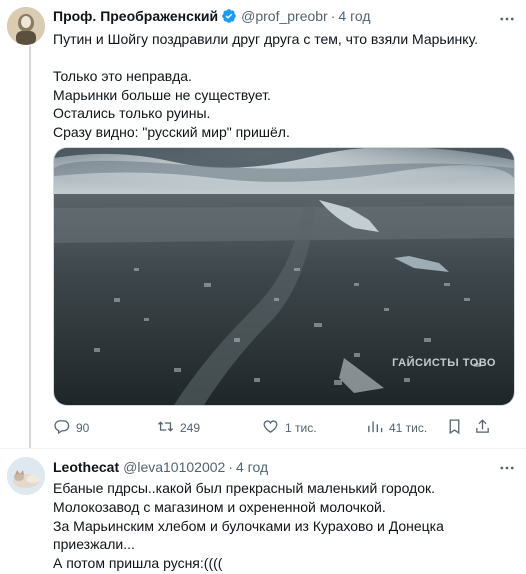 Image resolution: width=526 pixels, height=574 pixels. I want to click on like-button: 1 тис., so click(289, 428).